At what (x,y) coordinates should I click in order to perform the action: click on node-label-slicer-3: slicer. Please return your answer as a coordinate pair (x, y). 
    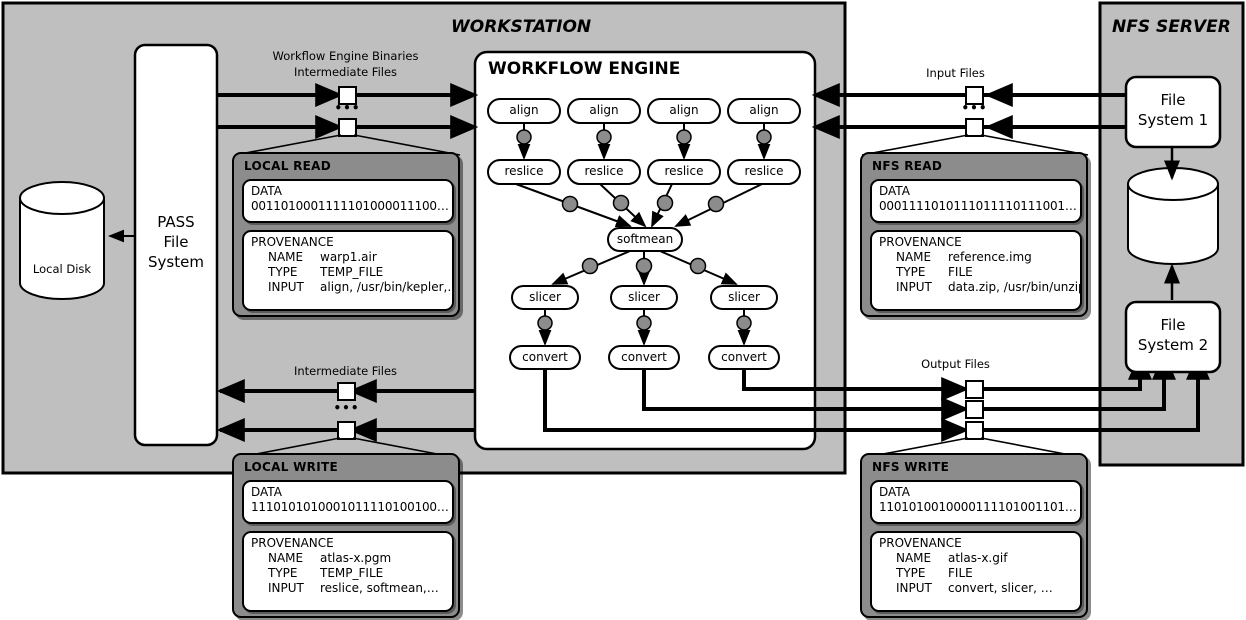
    Looking at the image, I should click on (744, 297).